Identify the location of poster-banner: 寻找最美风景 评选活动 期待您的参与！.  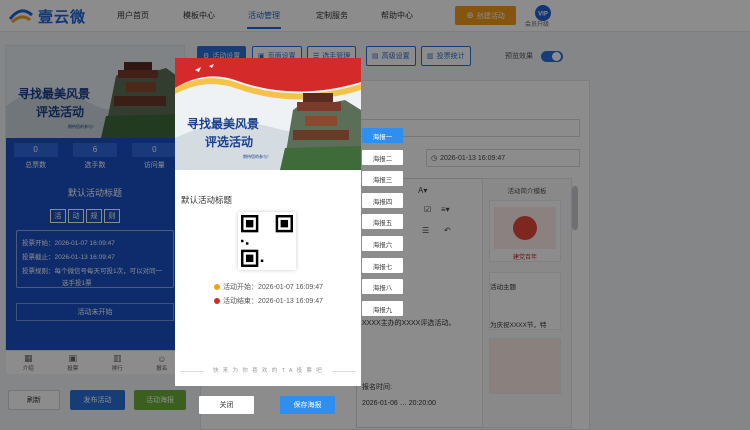
(268, 114).